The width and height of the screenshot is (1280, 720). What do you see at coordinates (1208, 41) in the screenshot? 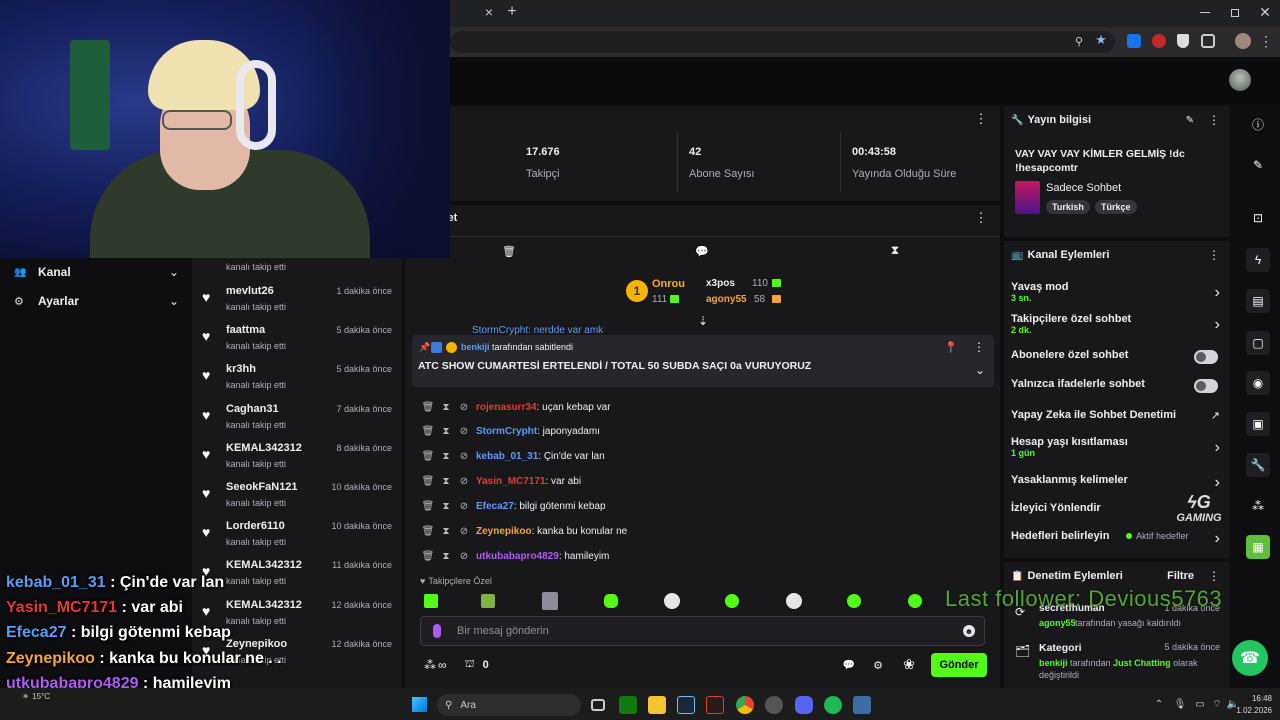
I see `puzzle-extension-icon` at bounding box center [1208, 41].